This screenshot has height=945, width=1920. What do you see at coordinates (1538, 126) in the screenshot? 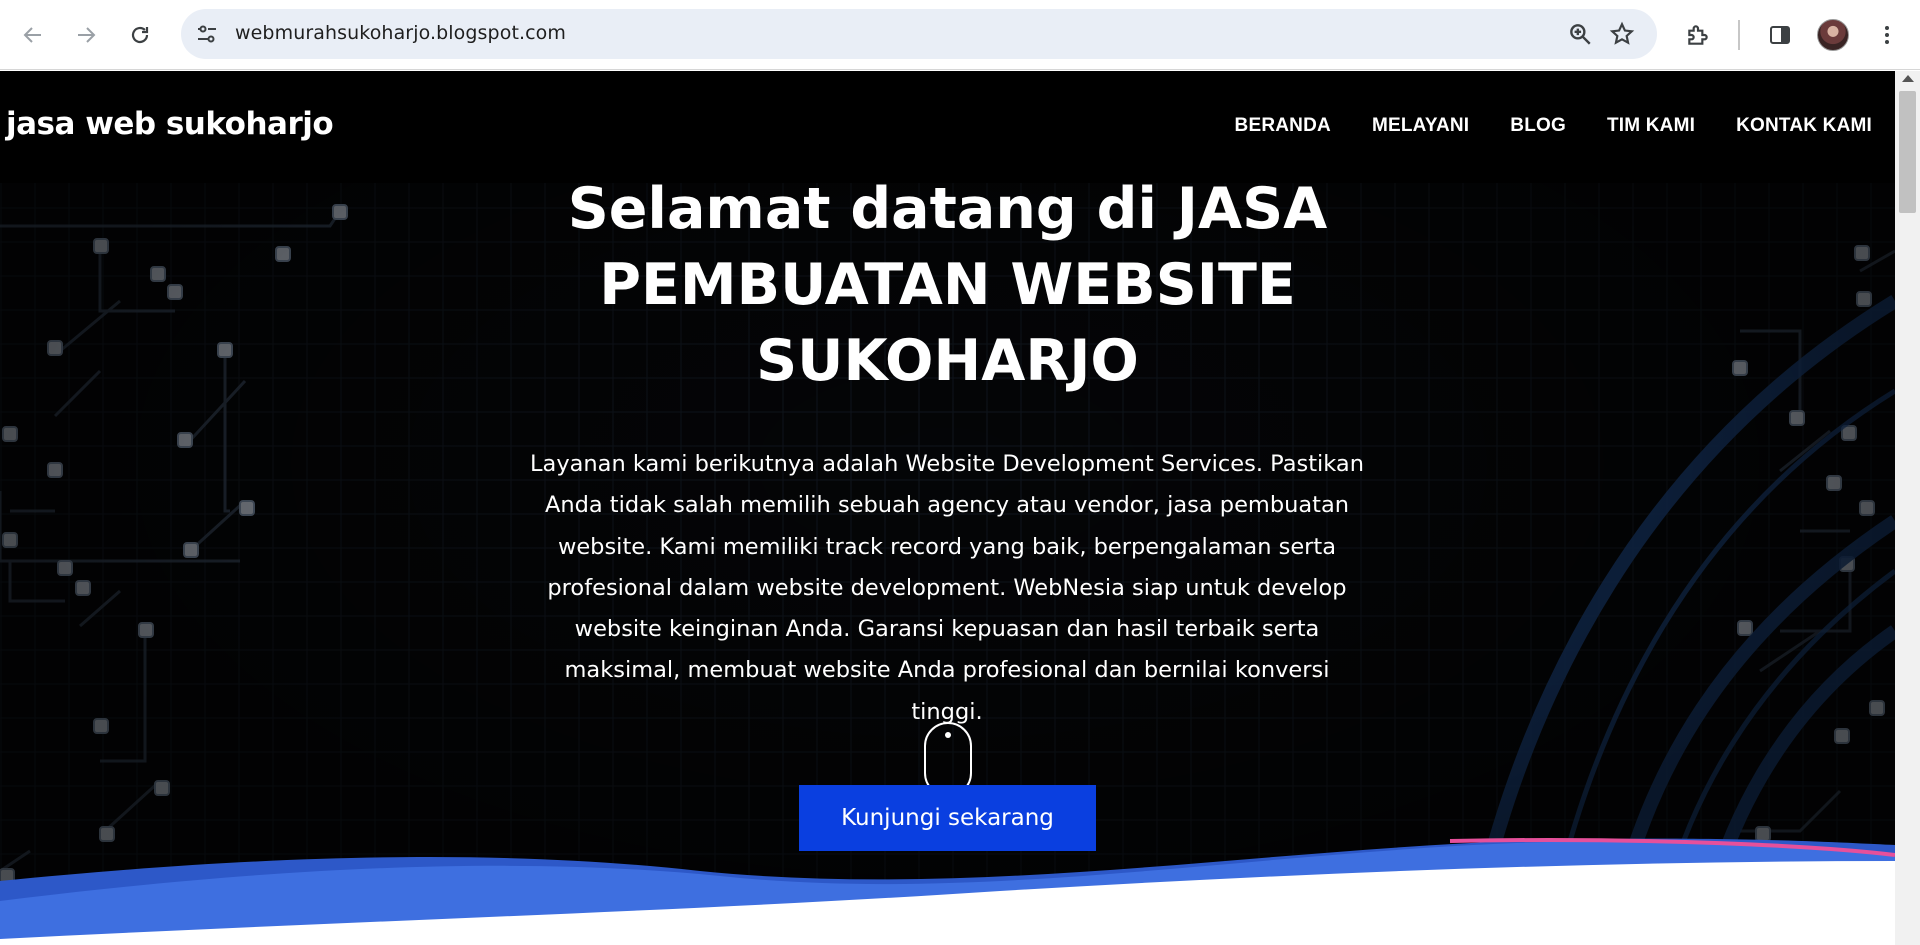
I see `nav-item-blog: BLOG` at bounding box center [1538, 126].